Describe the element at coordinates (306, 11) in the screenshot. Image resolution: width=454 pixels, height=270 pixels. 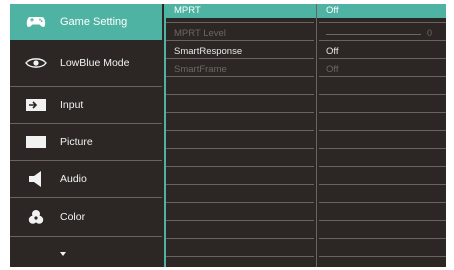
I see `submenu-row-mprt: MPRT Off` at that location.